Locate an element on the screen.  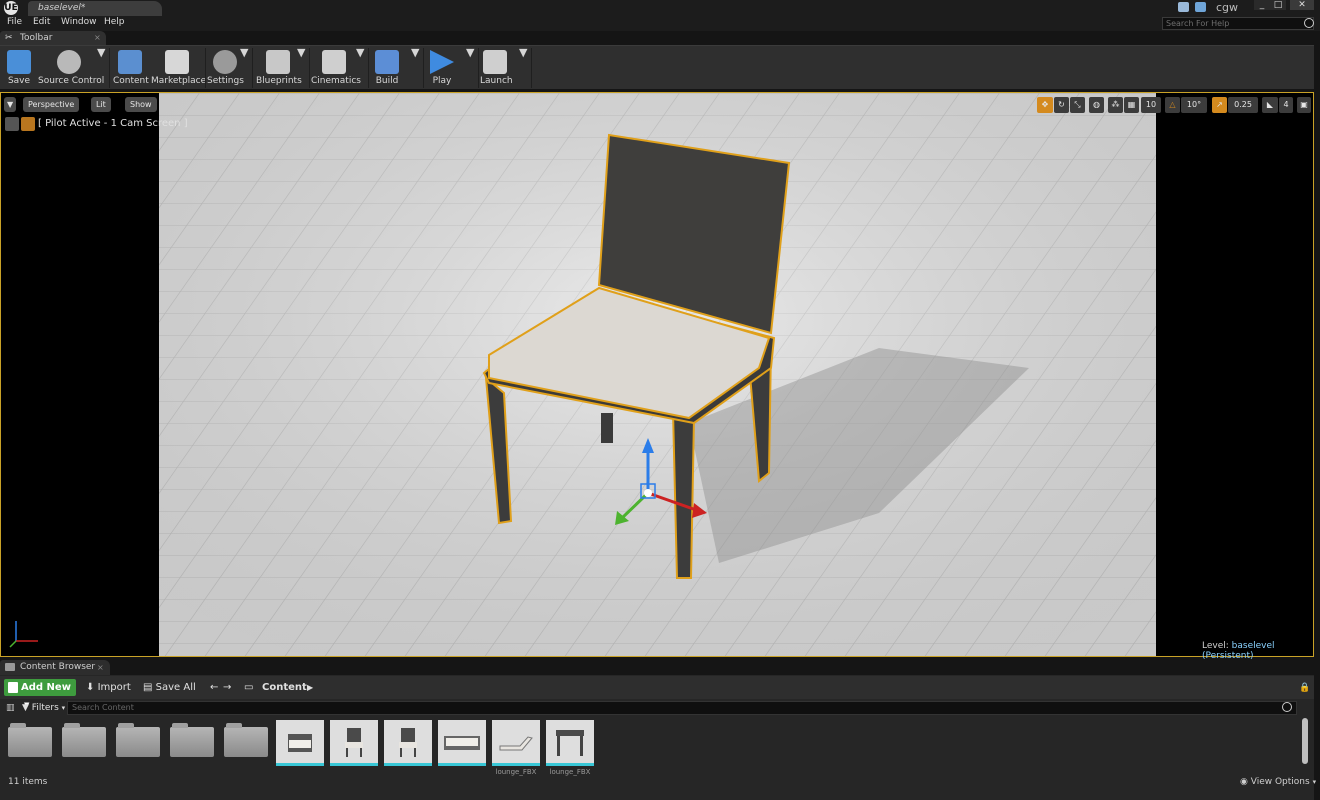
play-dropdown-icon: ▼ is located at coordinates (470, 68).